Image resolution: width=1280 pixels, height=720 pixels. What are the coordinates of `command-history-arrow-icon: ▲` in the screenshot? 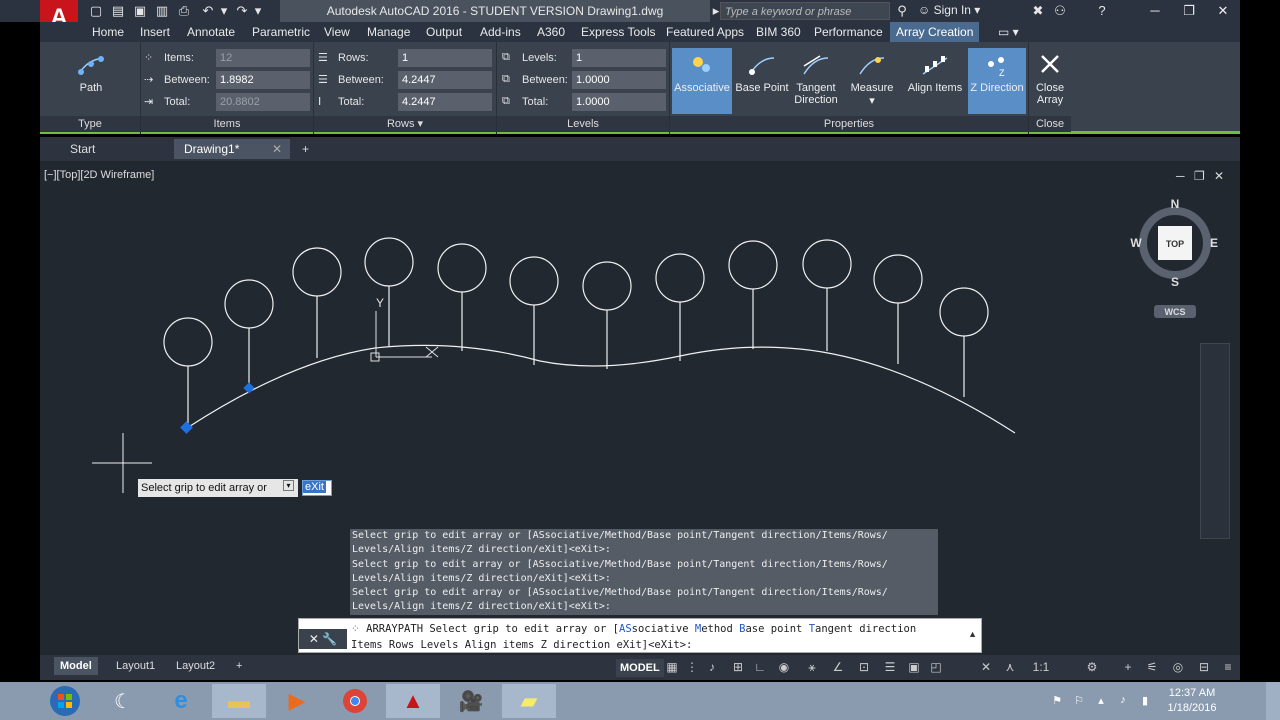 It's located at (972, 634).